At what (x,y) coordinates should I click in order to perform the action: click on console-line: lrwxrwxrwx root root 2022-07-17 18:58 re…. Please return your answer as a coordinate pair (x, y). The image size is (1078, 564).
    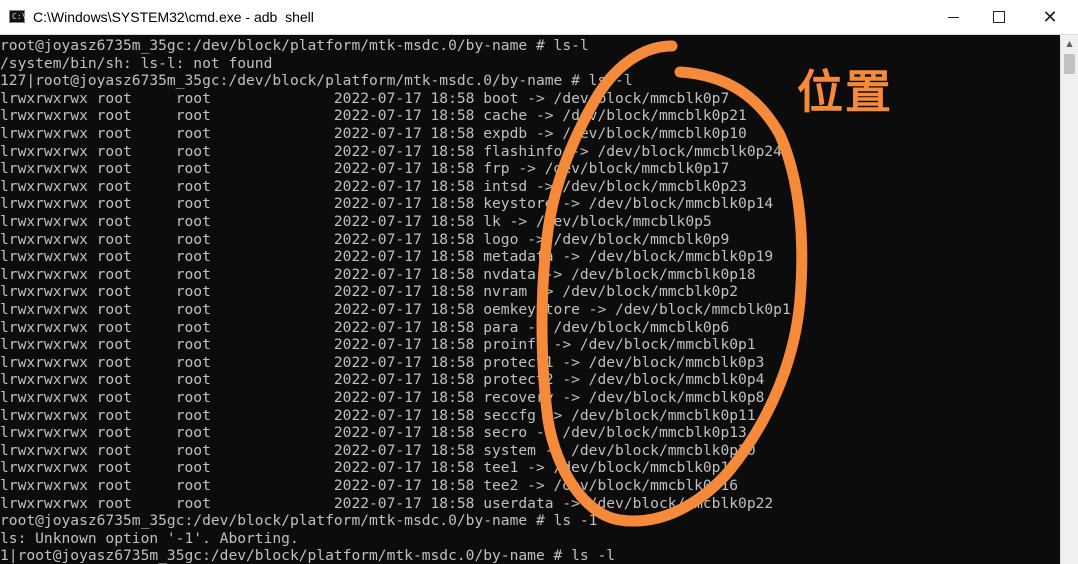
    Looking at the image, I should click on (382, 397).